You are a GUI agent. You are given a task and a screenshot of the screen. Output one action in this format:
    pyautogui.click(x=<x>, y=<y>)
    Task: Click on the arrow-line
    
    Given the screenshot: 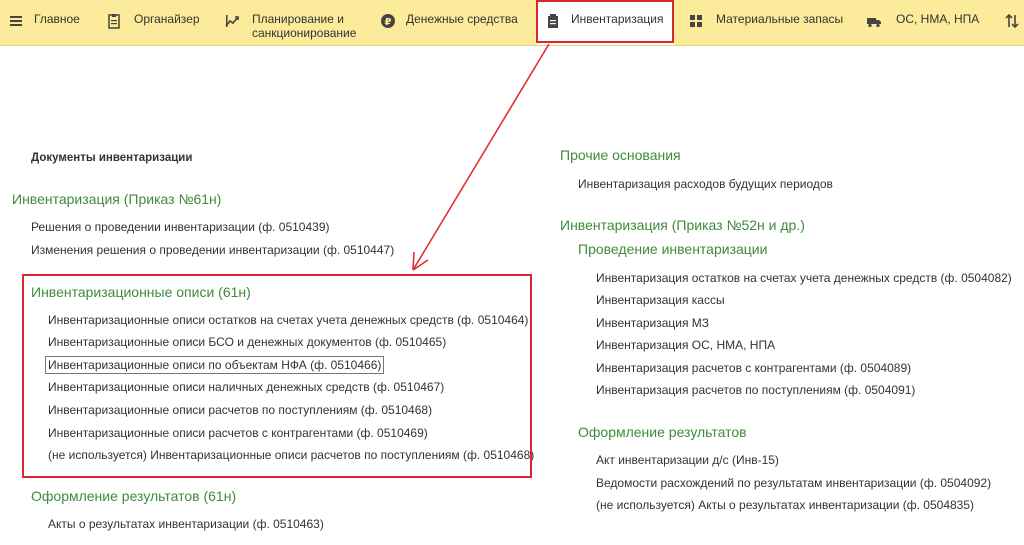 What is the action you would take?
    pyautogui.click(x=481, y=157)
    